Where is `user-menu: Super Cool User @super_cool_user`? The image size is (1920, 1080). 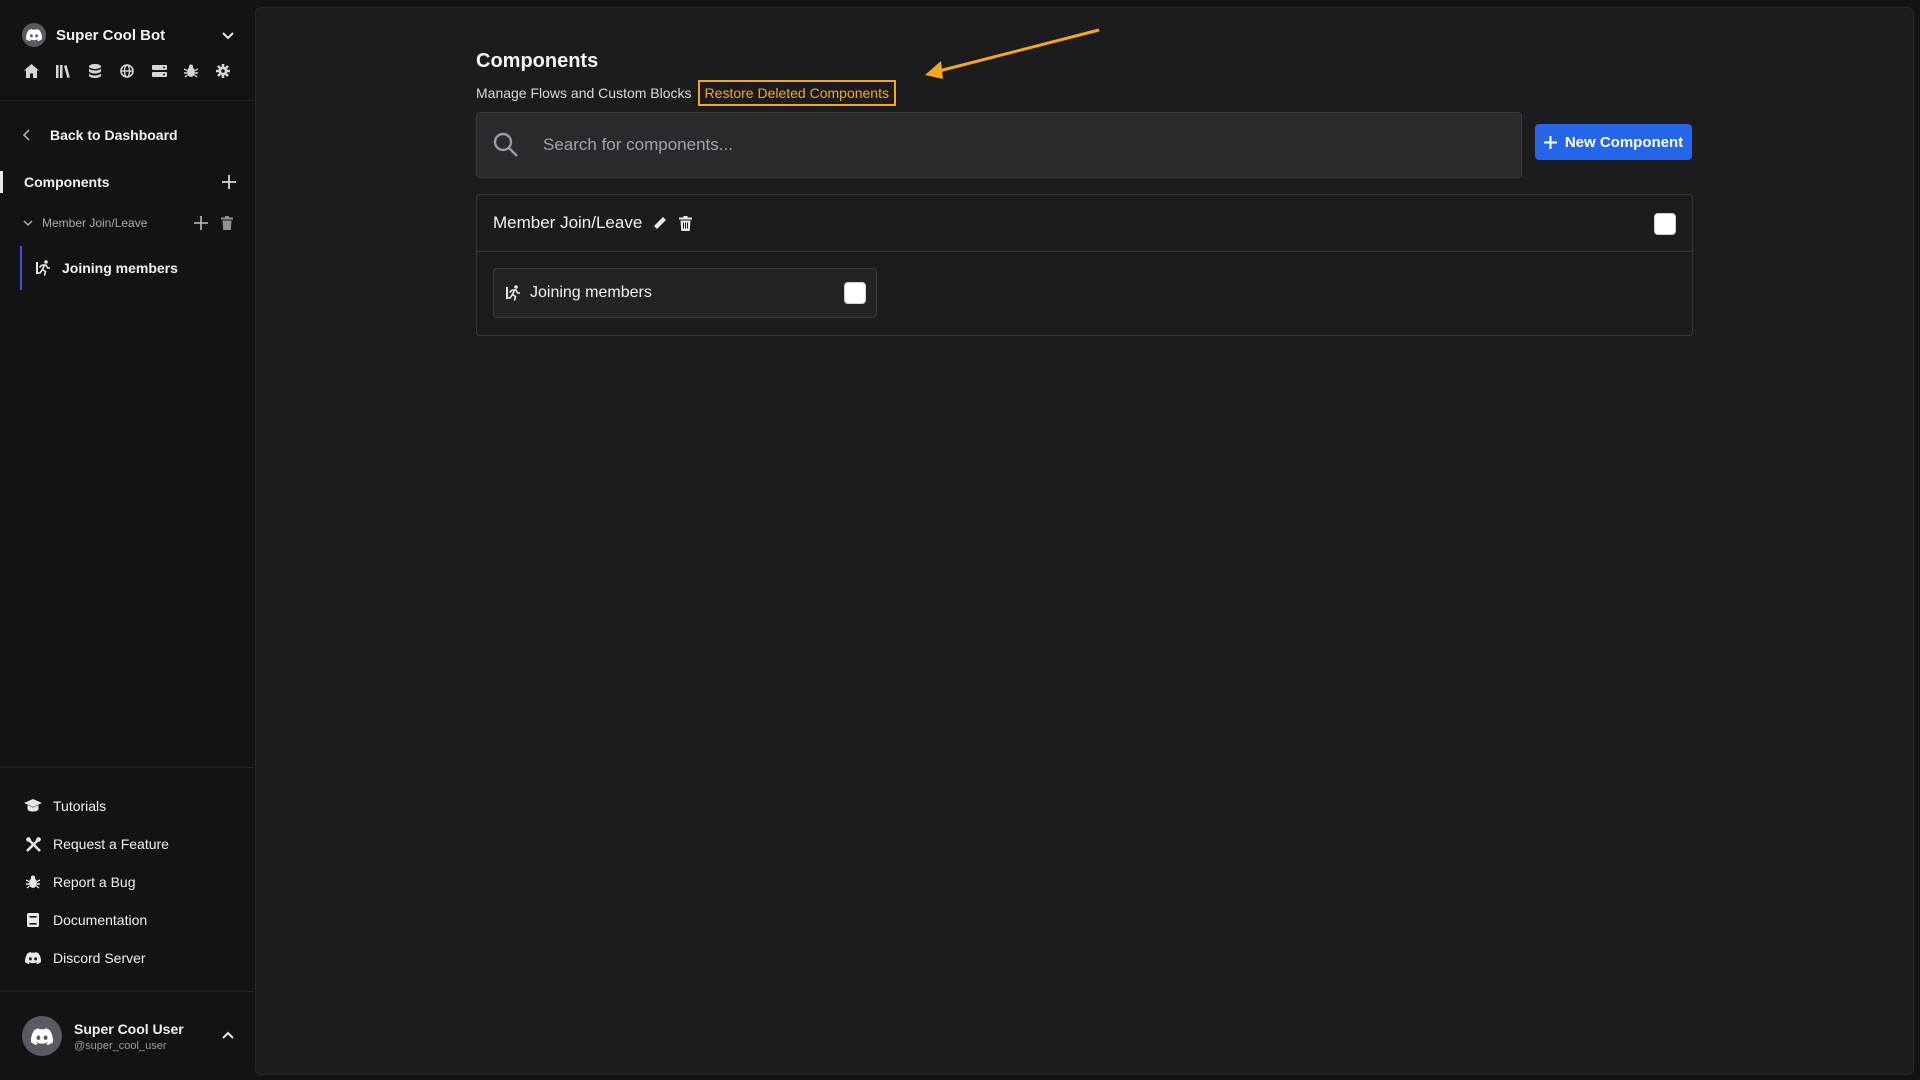
user-menu: Super Cool User @super_cool_user is located at coordinates (129, 1036).